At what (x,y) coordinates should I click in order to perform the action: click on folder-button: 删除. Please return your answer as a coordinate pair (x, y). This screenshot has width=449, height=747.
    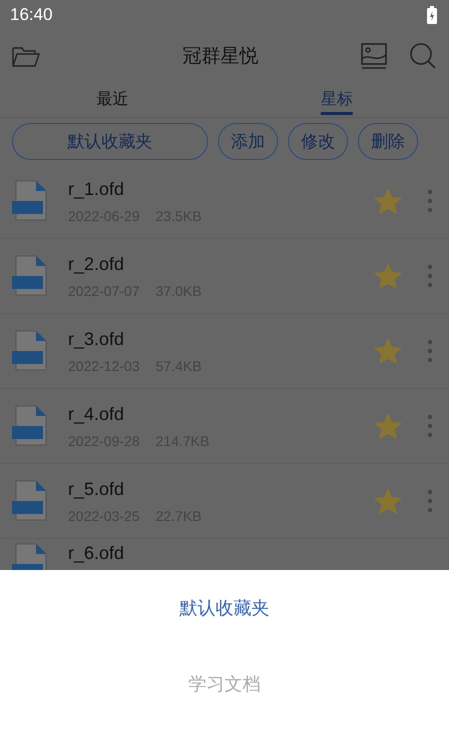
    Looking at the image, I should click on (388, 141).